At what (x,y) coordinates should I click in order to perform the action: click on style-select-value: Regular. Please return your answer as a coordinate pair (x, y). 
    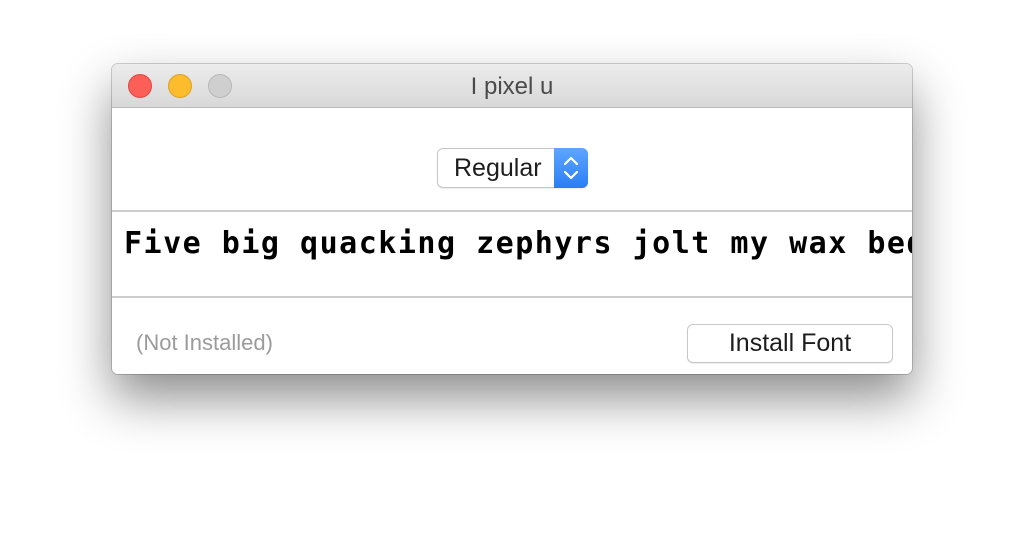
    Looking at the image, I should click on (498, 168).